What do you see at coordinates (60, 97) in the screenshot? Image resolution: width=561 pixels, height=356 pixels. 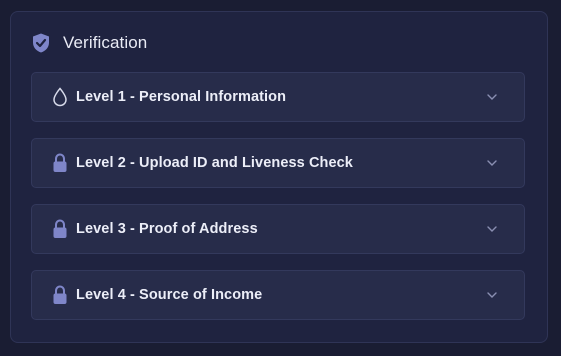 I see `drop-icon` at bounding box center [60, 97].